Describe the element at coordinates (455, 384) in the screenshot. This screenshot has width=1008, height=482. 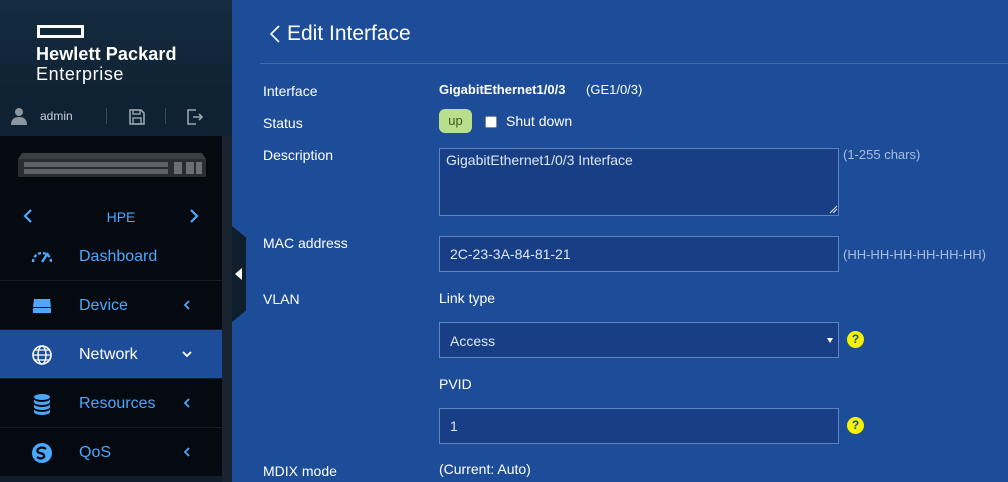
I see `pvid-label: PVID` at that location.